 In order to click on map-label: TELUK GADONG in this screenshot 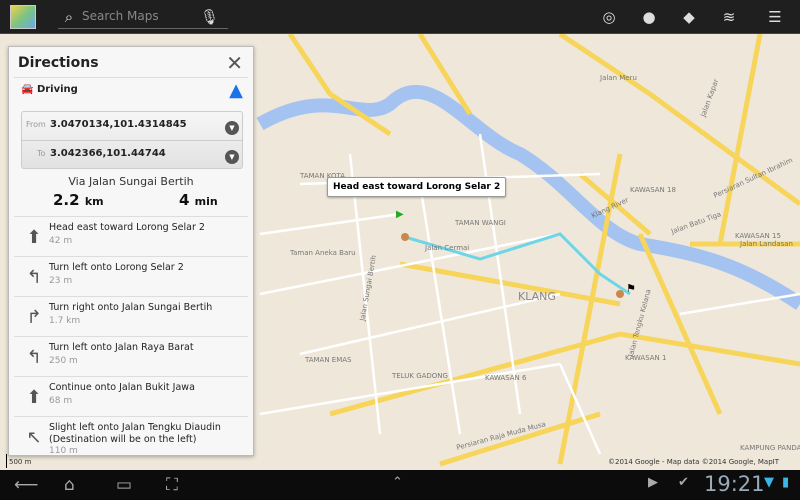, I will do `click(420, 376)`.